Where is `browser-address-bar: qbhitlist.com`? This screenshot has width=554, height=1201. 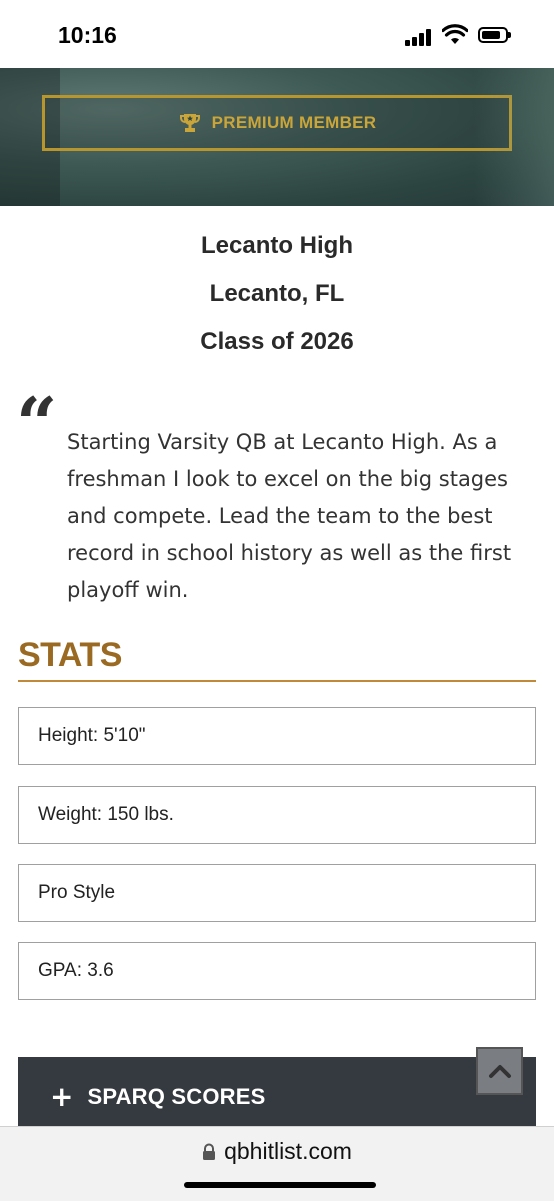 browser-address-bar: qbhitlist.com is located at coordinates (277, 1163).